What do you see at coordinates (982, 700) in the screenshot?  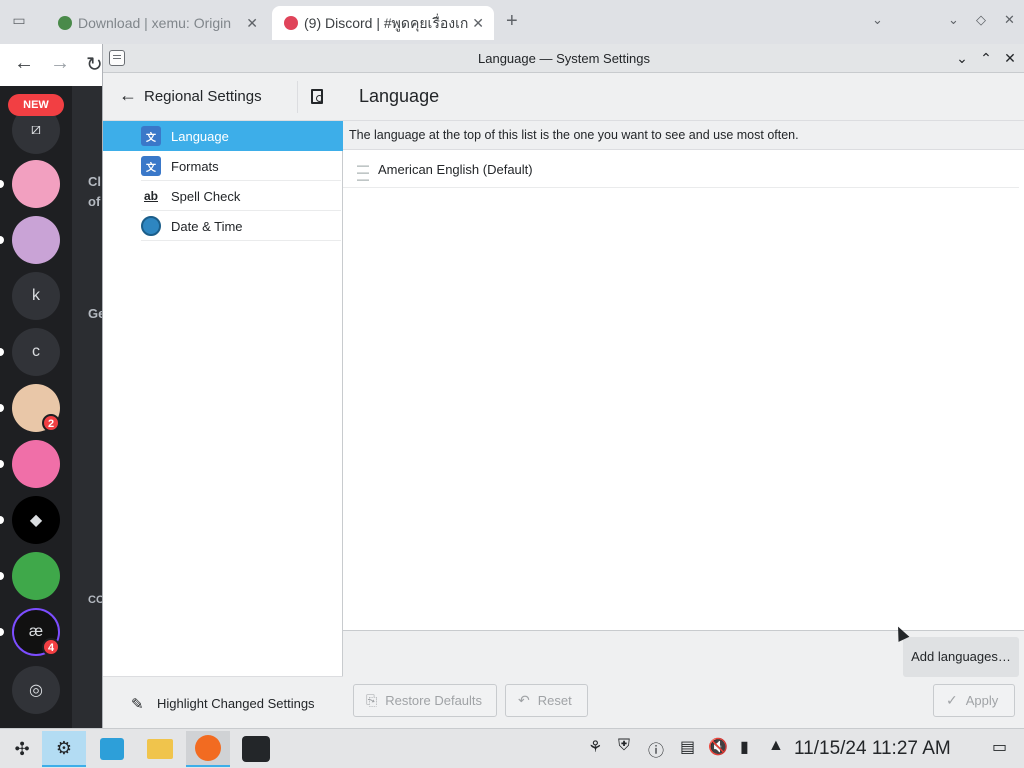 I see `apply-label: Apply` at bounding box center [982, 700].